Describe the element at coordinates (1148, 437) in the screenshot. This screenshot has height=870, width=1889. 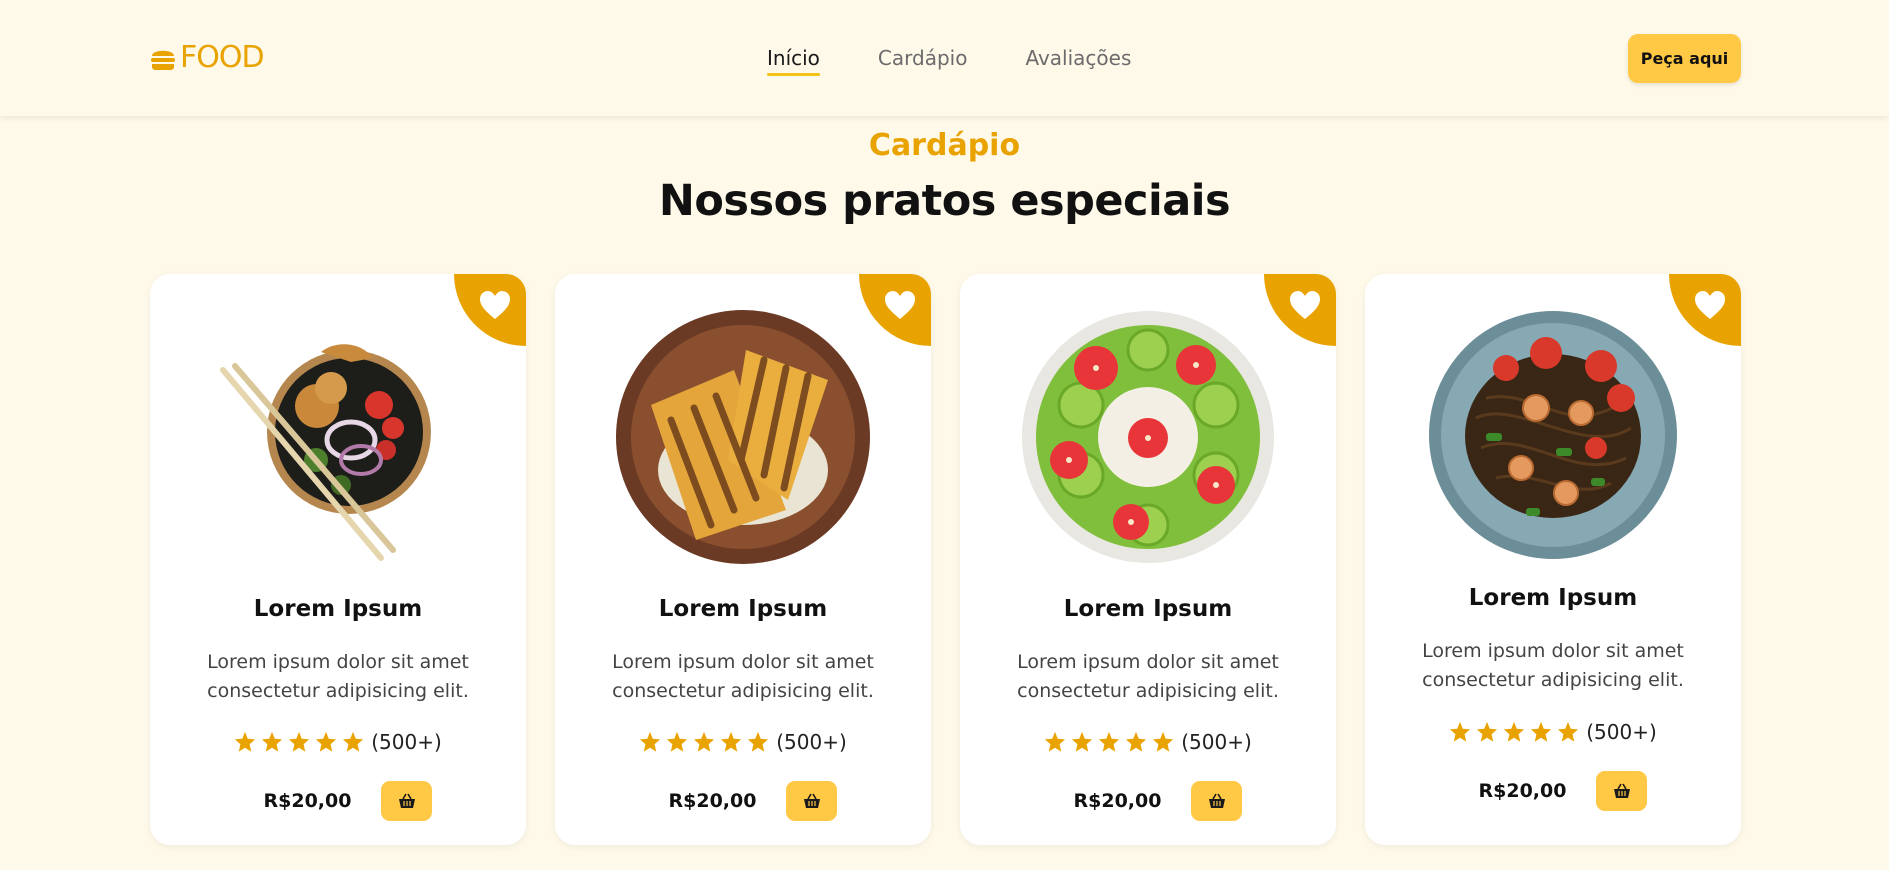
I see `smoothie-bowl-icon` at that location.